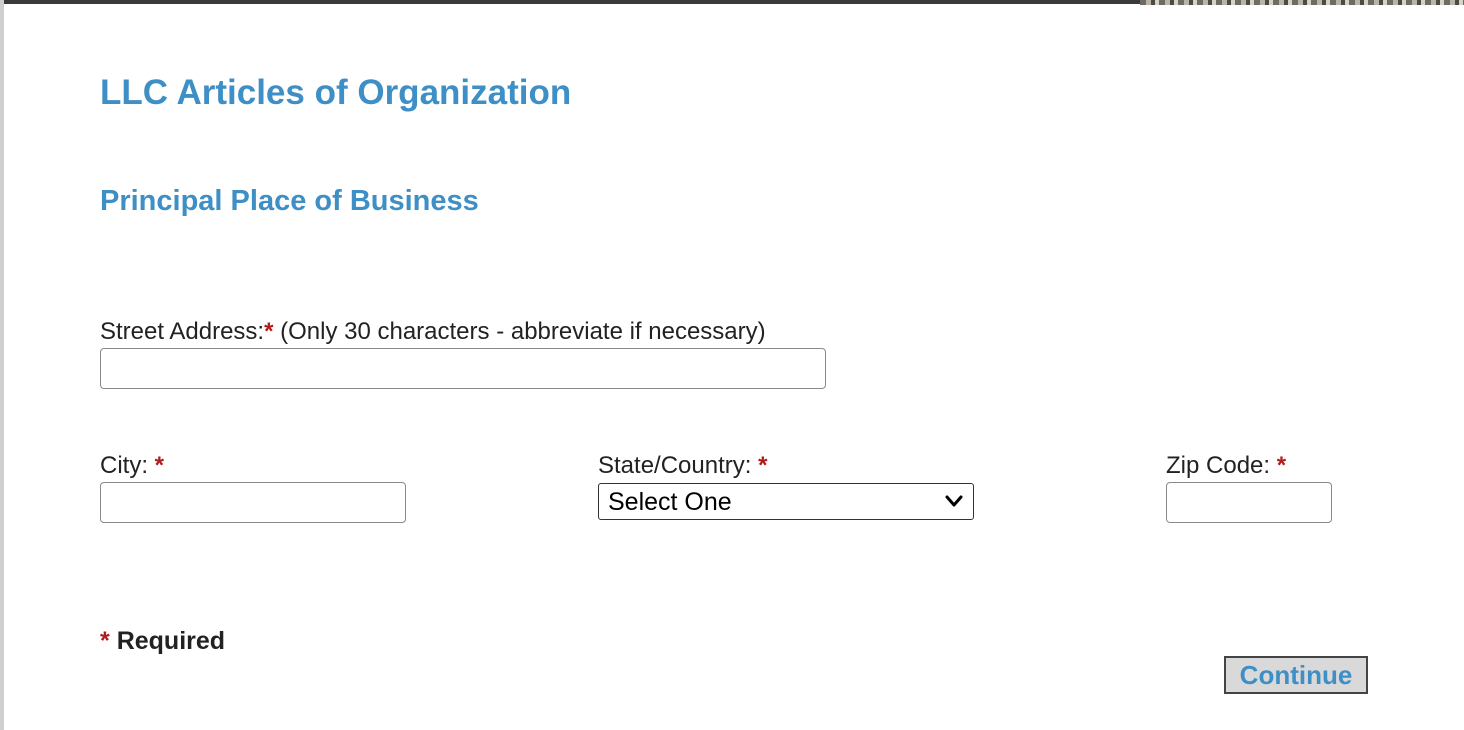  Describe the element at coordinates (670, 502) in the screenshot. I see `state-country-selected-value: Select One` at that location.